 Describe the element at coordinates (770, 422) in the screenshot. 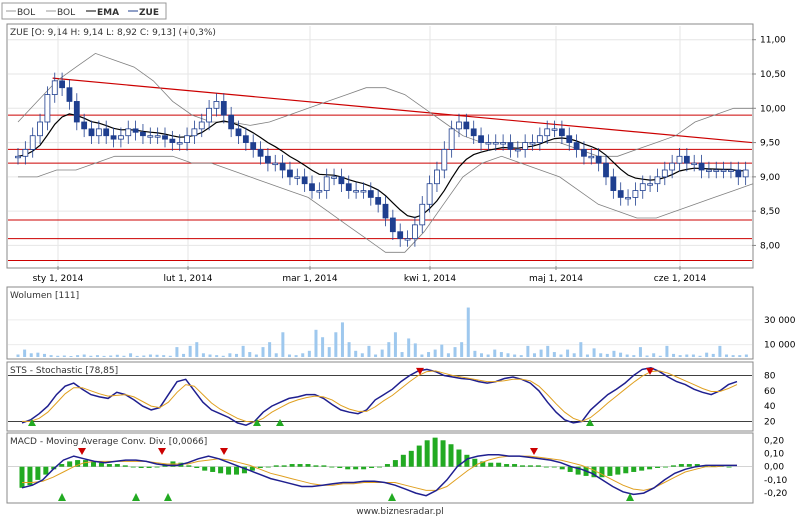

I see `stochastic-tick-label: 20` at that location.